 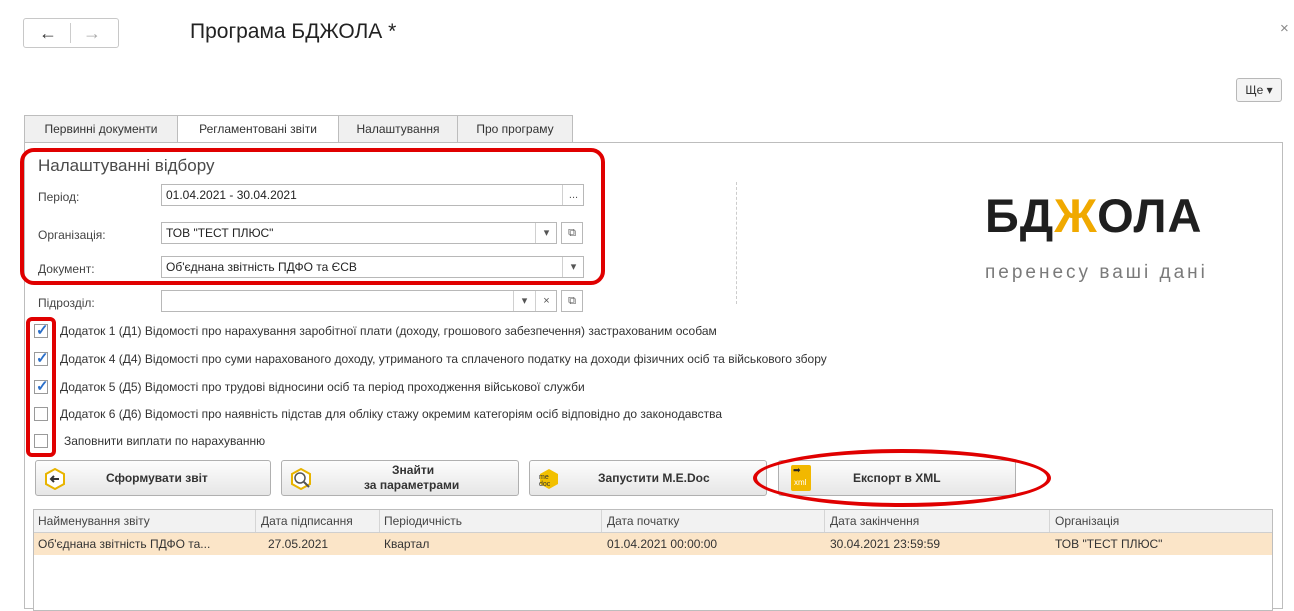 I want to click on clear-icon: ×, so click(x=546, y=301).